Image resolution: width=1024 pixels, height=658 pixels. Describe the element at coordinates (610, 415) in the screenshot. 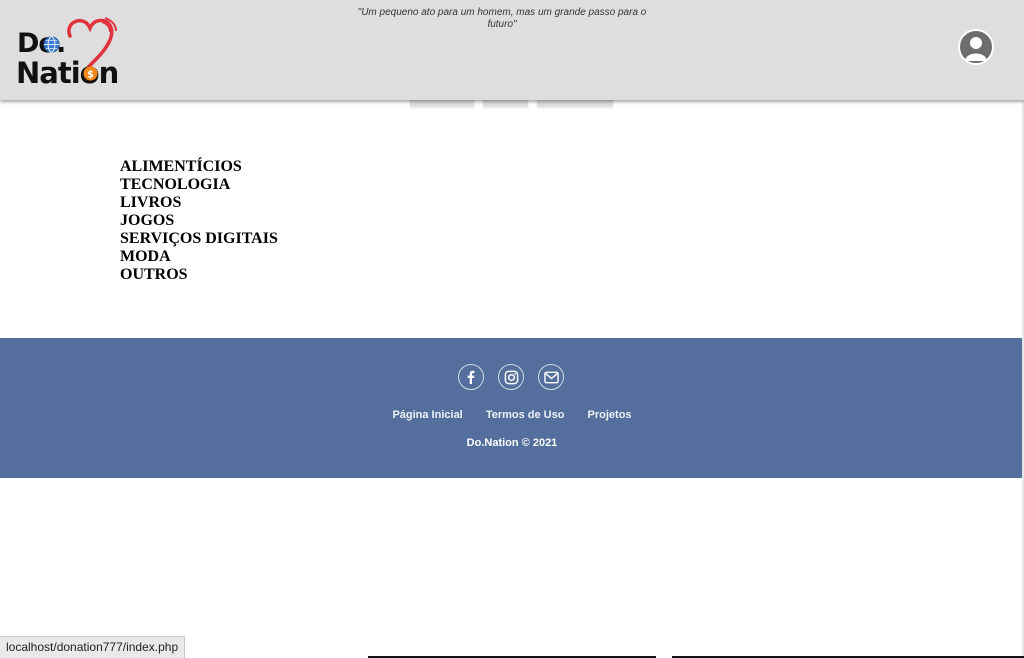

I see `footer-link-projetos: Projetos` at that location.